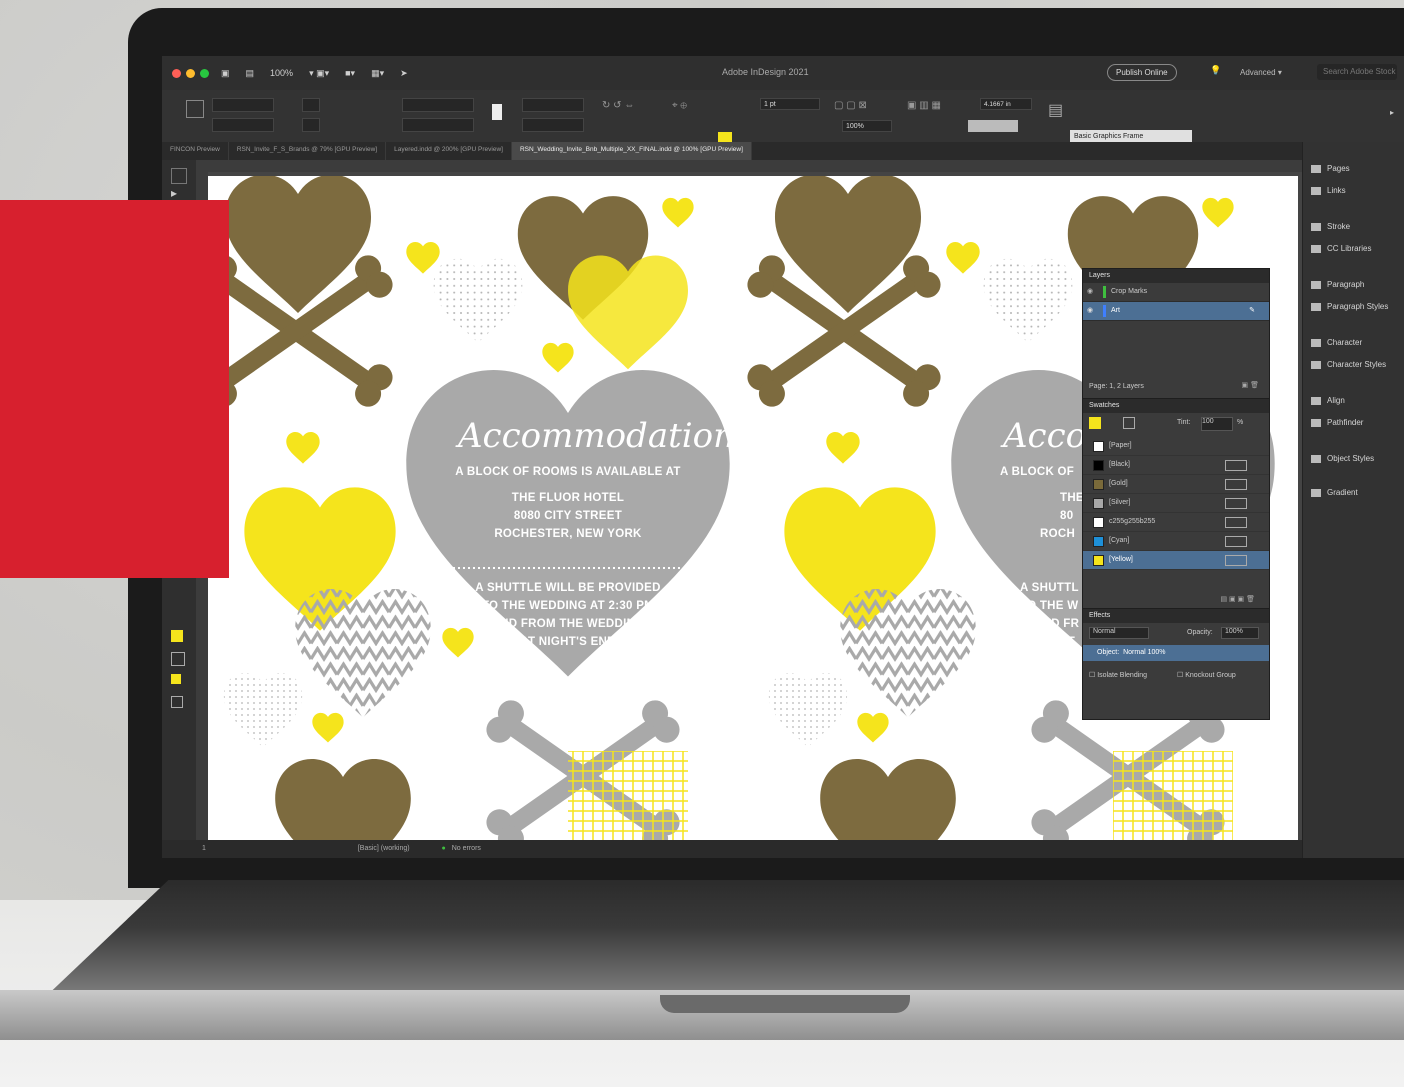 The width and height of the screenshot is (1404, 1087). I want to click on invite-line-partial: A BLOCK OF, so click(1037, 472).